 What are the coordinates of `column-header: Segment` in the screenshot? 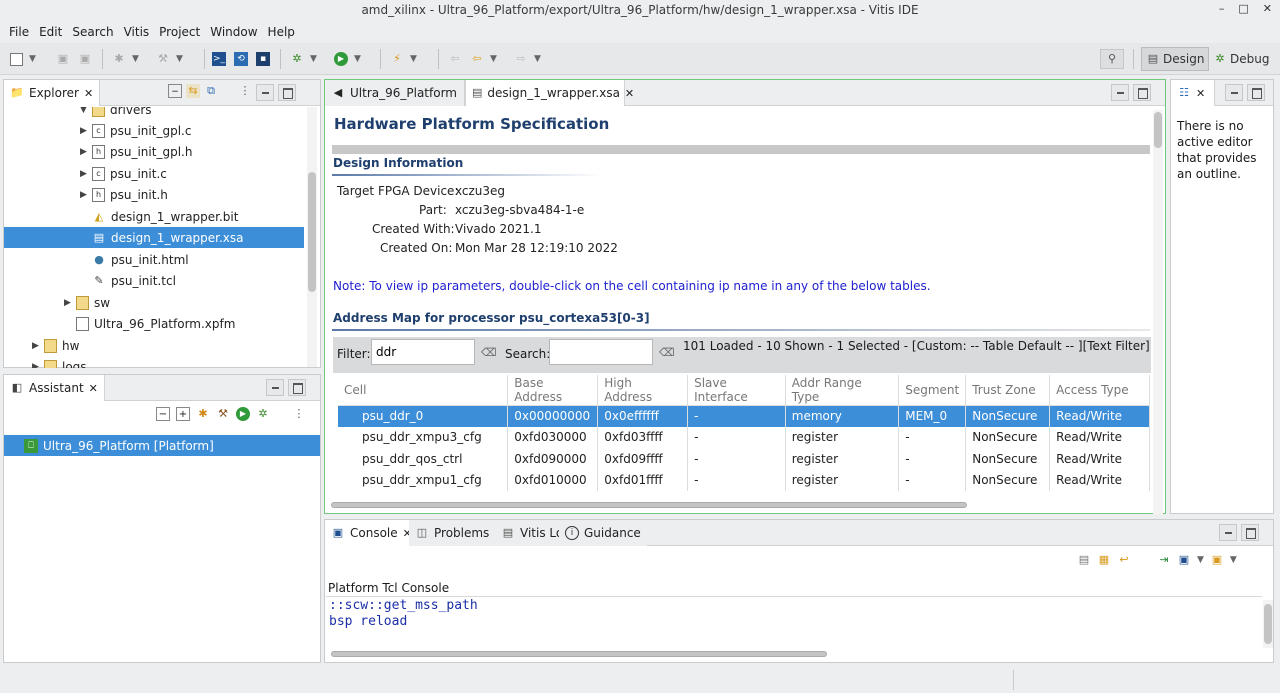 It's located at (932, 390).